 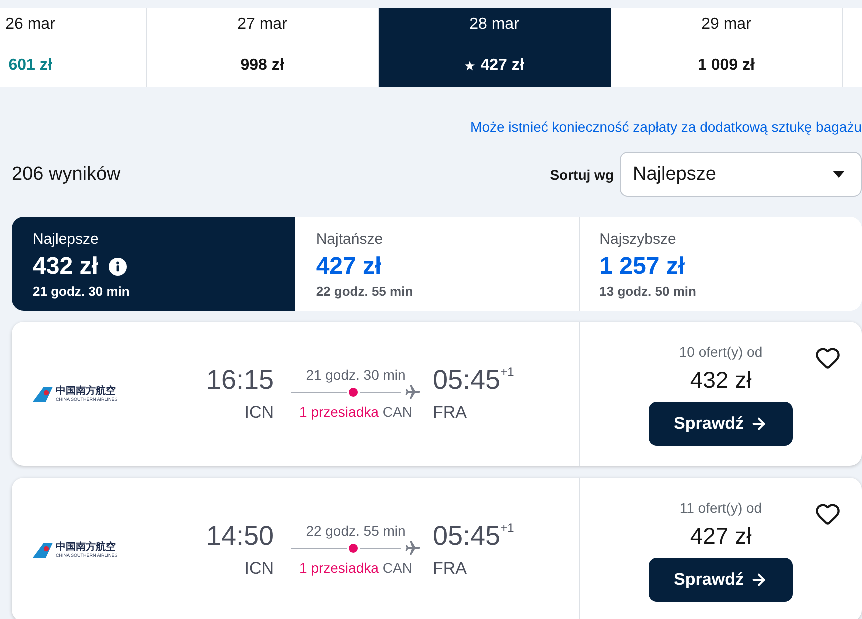 I want to click on info-icon, so click(x=118, y=267).